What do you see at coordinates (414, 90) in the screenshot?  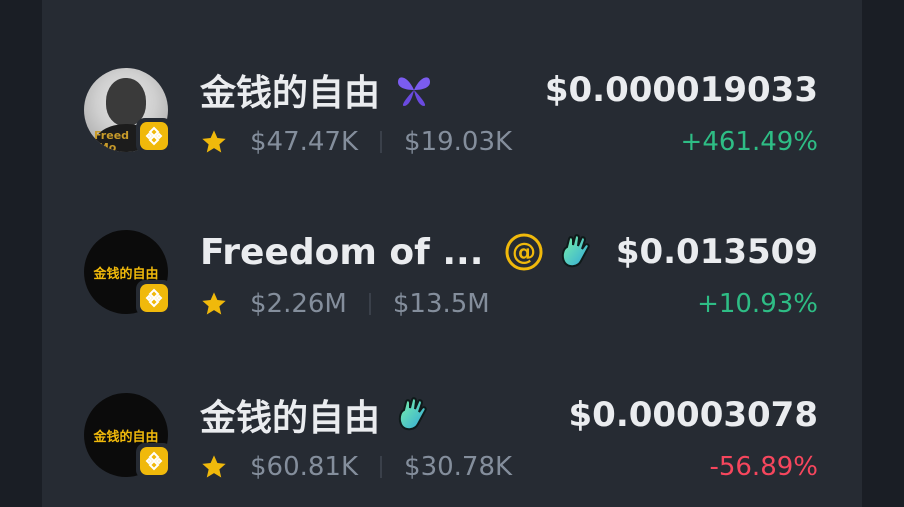 I see `butterfly-icon` at bounding box center [414, 90].